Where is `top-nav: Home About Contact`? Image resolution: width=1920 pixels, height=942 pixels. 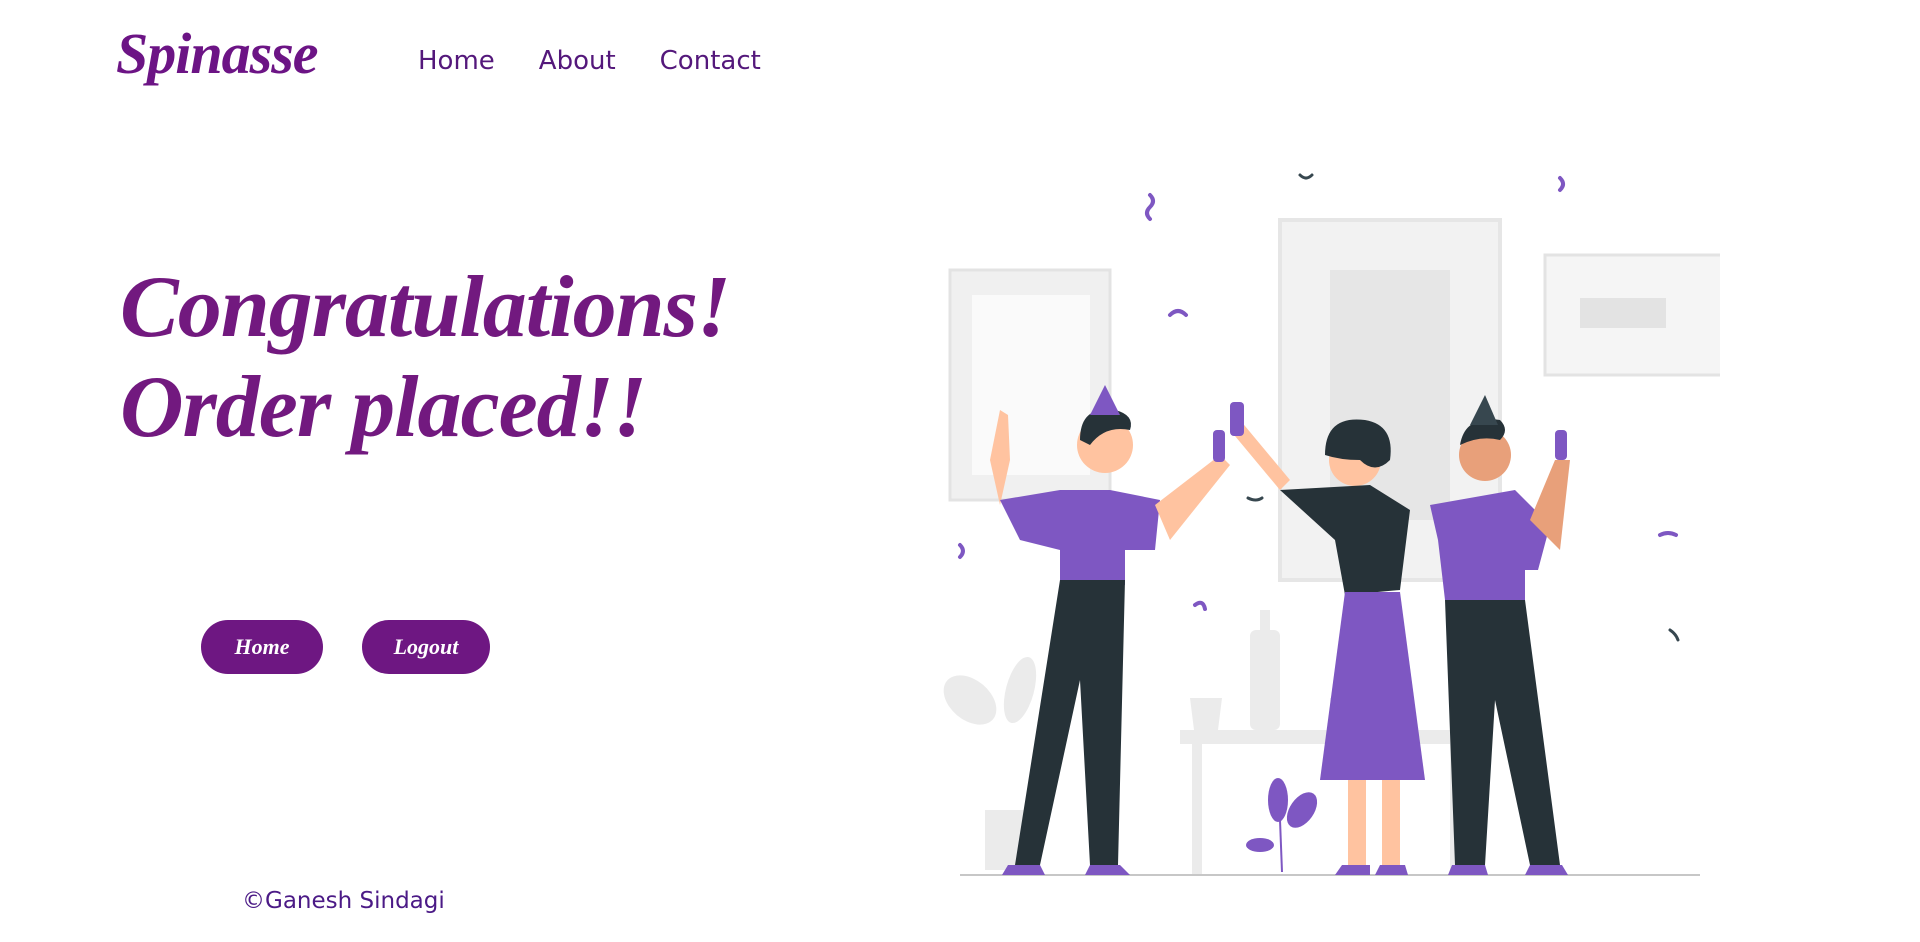
top-nav: Home About Contact is located at coordinates (589, 61).